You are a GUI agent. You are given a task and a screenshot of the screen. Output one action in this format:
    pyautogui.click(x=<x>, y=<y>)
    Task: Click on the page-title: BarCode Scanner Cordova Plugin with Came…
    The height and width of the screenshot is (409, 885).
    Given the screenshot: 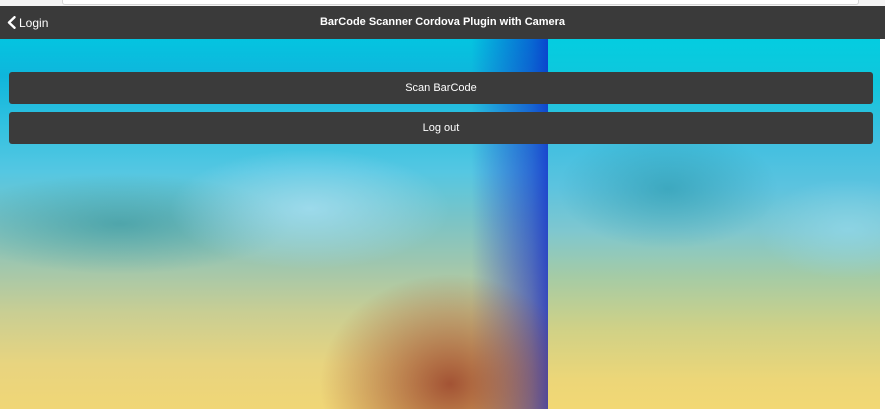 What is the action you would take?
    pyautogui.click(x=442, y=22)
    